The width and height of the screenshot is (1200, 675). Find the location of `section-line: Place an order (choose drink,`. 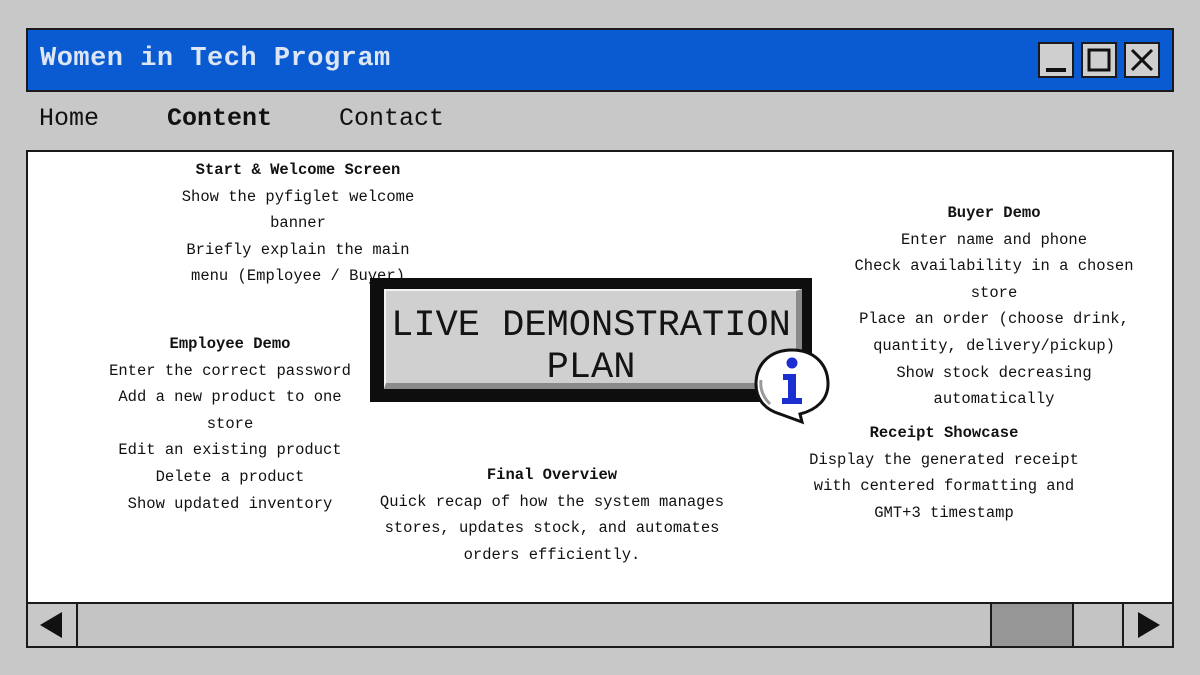

section-line: Place an order (choose drink, is located at coordinates (994, 319).